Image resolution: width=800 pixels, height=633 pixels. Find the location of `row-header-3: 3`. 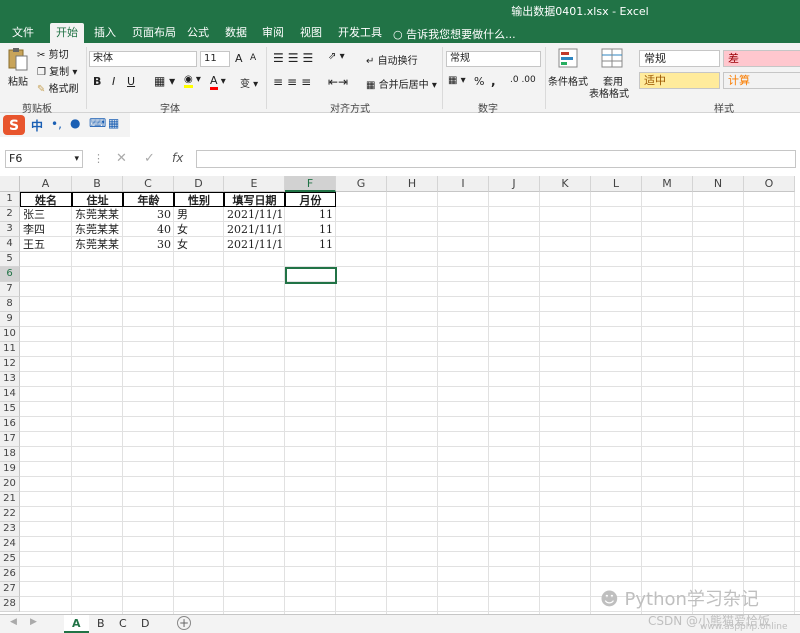

row-header-3: 3 is located at coordinates (10, 229).